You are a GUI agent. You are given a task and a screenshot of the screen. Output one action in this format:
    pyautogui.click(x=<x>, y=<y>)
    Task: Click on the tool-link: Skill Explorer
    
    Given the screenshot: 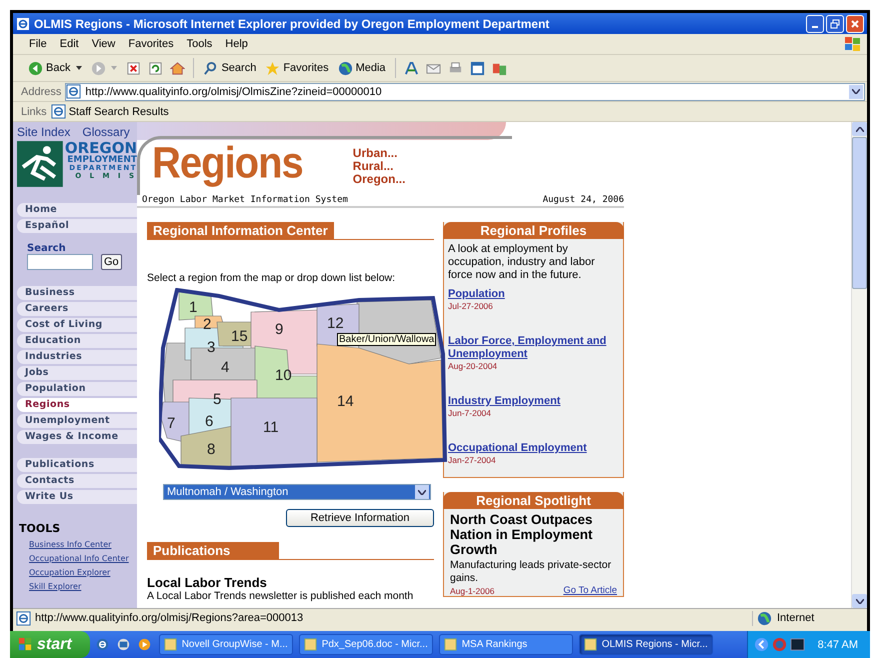 What is the action you would take?
    pyautogui.click(x=83, y=586)
    